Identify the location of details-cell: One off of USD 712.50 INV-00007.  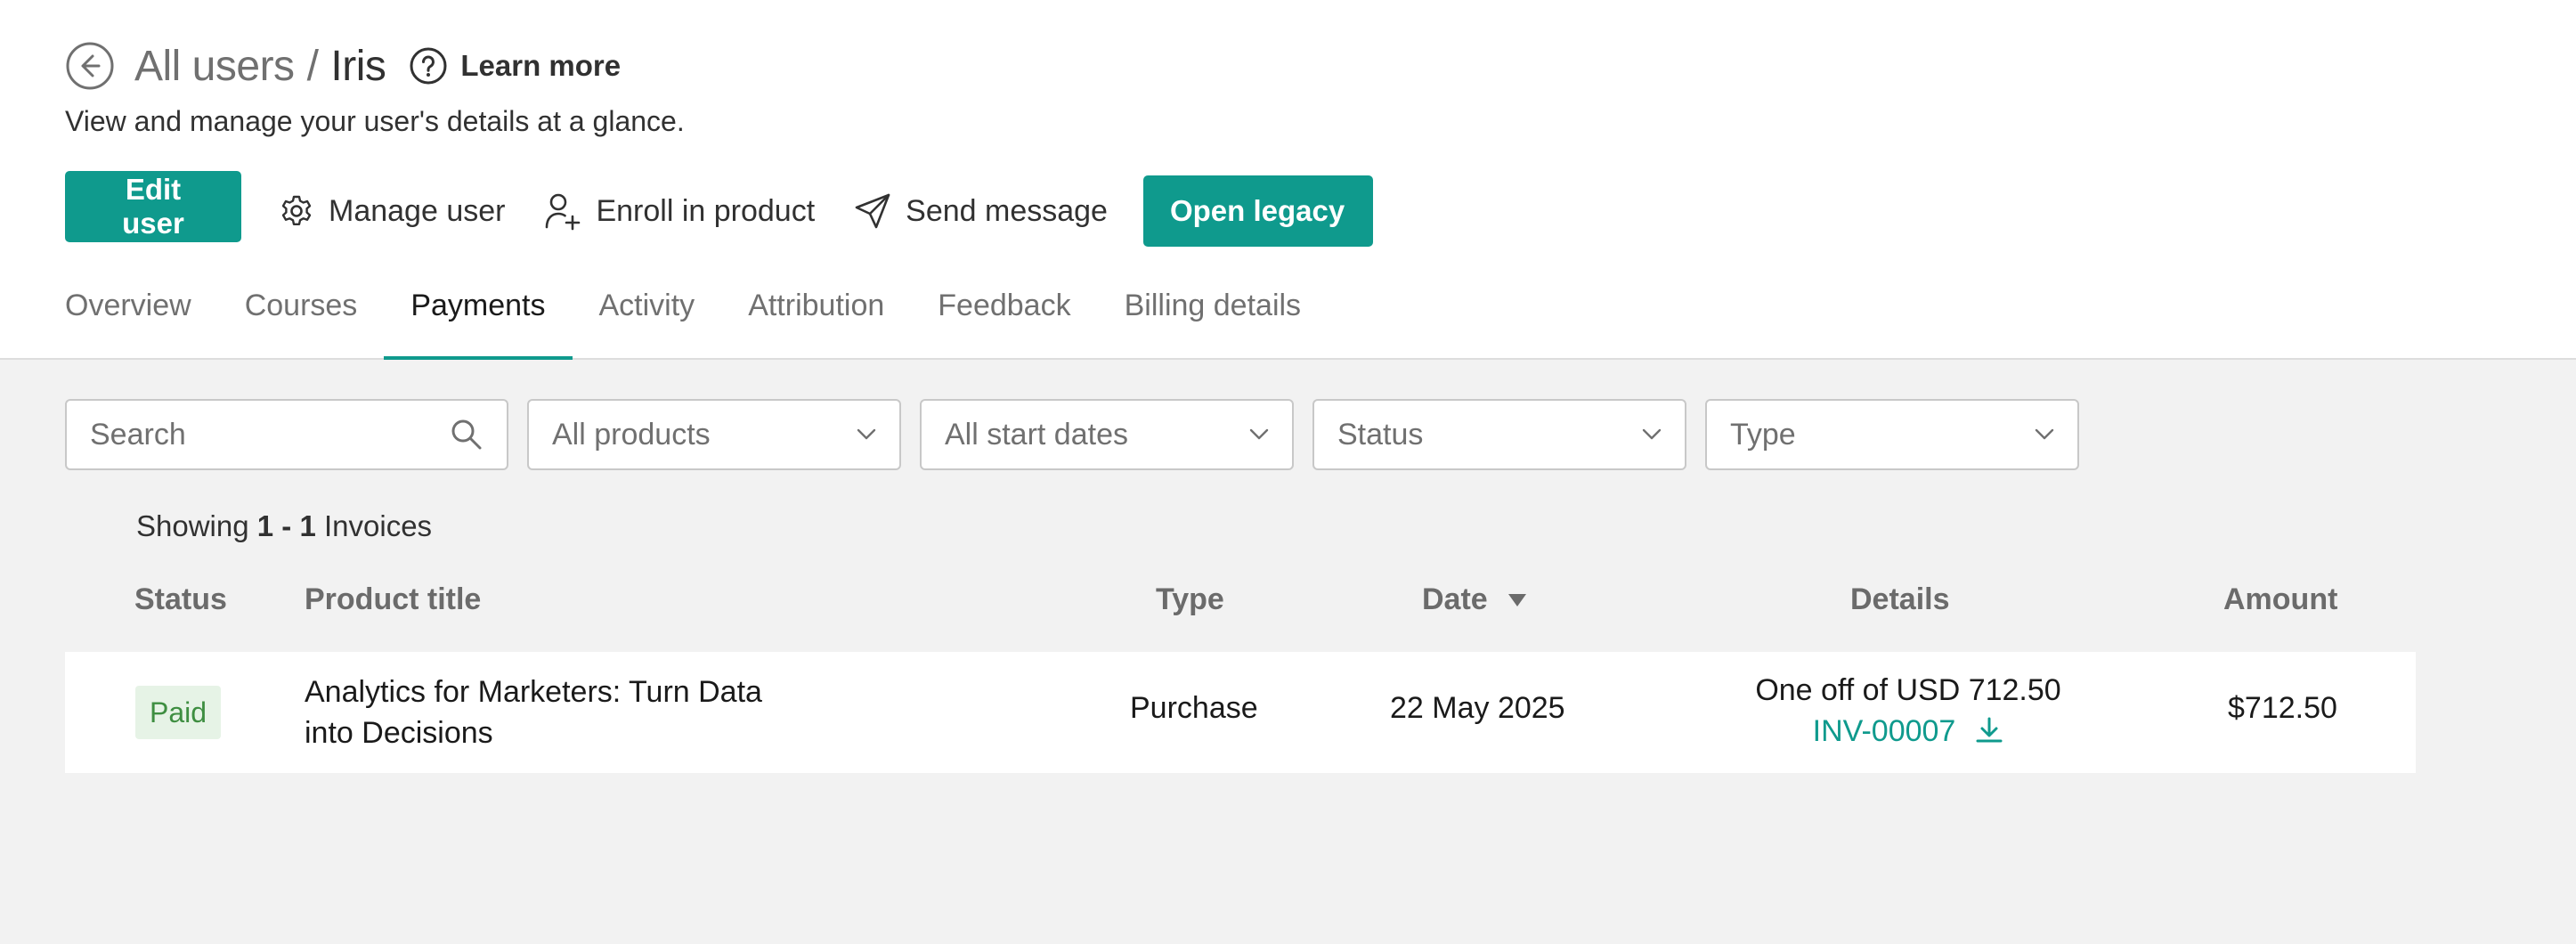
(1908, 711).